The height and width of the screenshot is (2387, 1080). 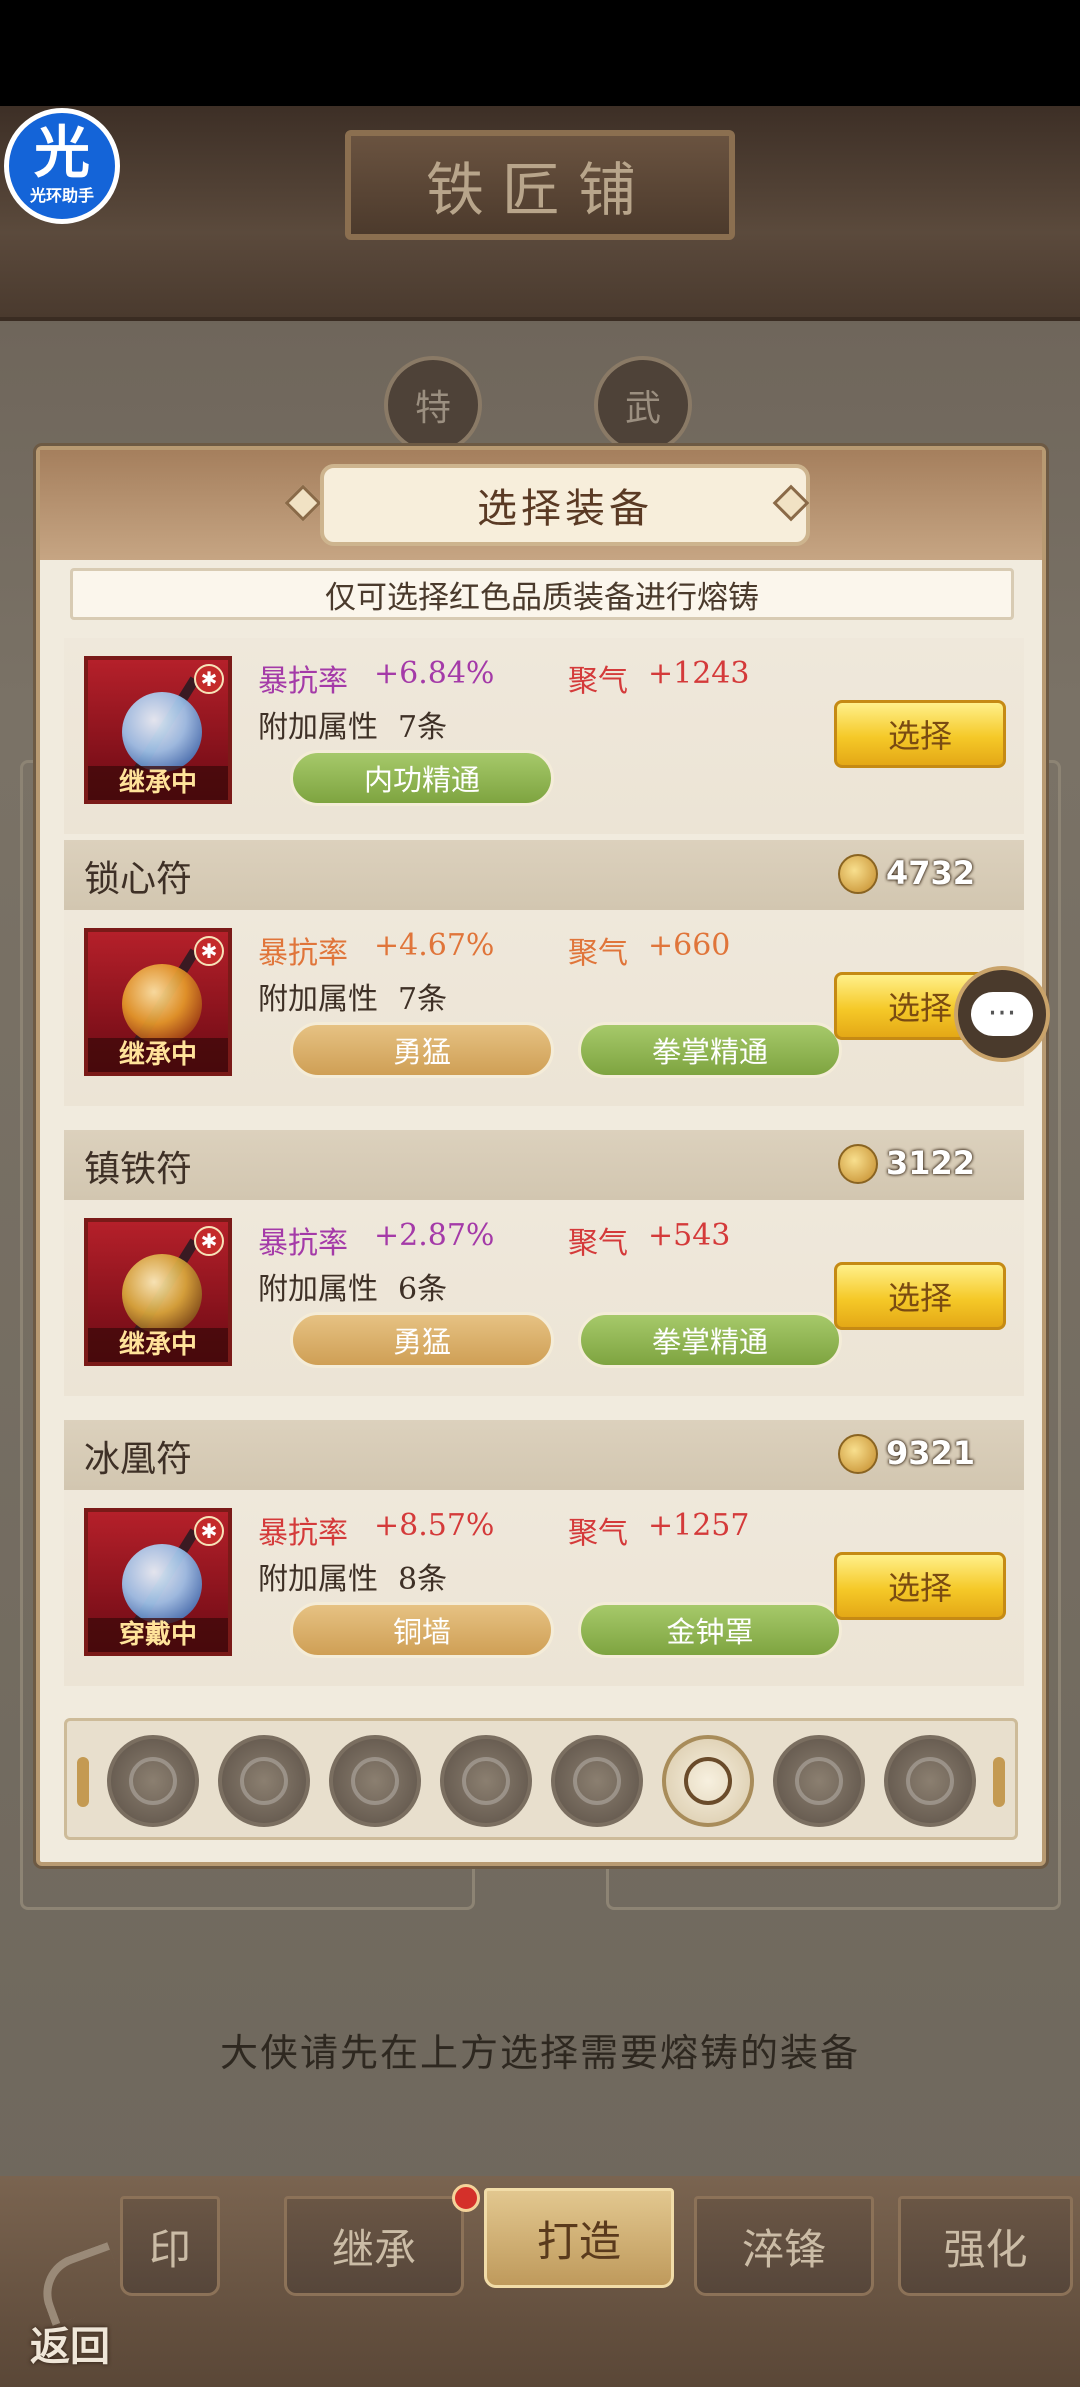 What do you see at coordinates (264, 1781) in the screenshot?
I see `helmet-slot-icon` at bounding box center [264, 1781].